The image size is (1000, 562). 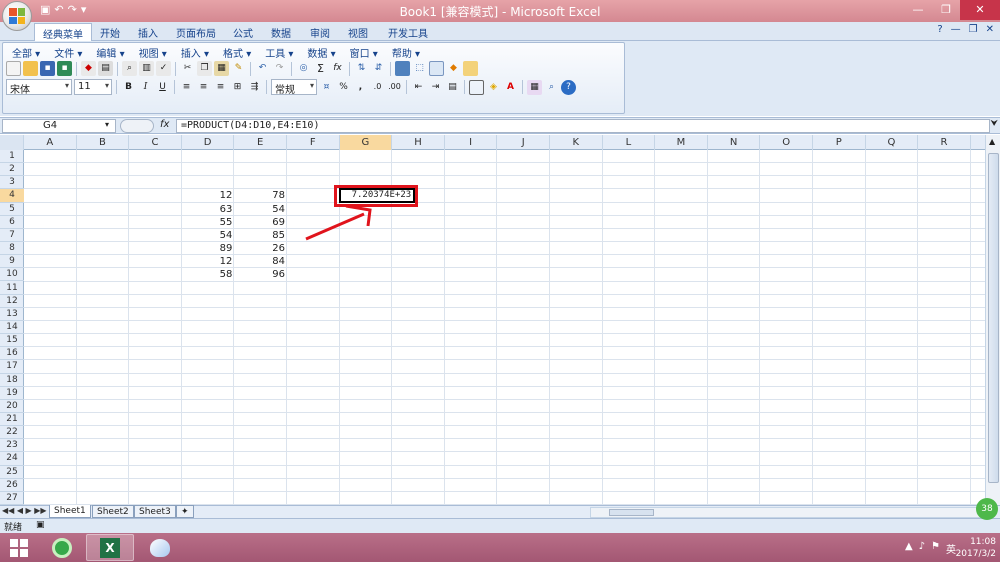 What do you see at coordinates (12, 499) in the screenshot?
I see `row-header-27: 27` at bounding box center [12, 499].